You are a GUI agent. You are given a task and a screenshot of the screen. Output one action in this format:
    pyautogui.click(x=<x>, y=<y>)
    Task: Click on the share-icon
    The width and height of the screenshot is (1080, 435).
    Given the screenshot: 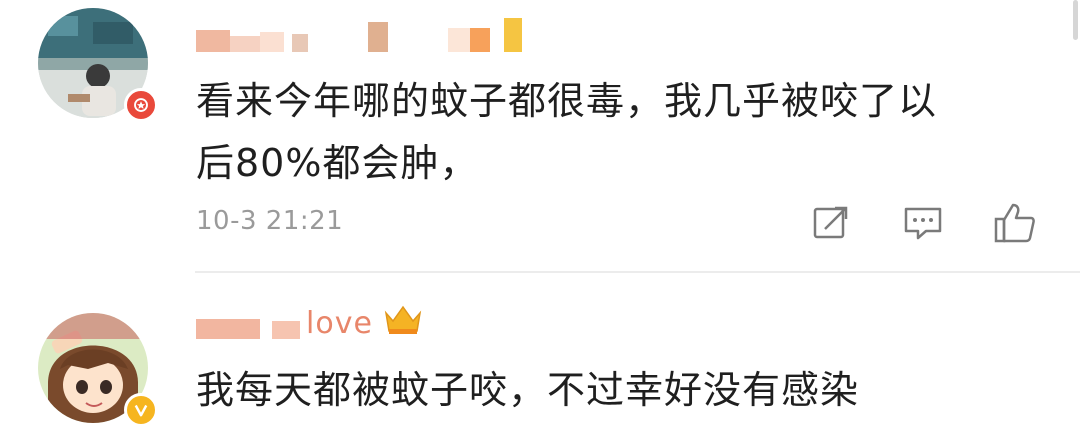 What is the action you would take?
    pyautogui.click(x=830, y=222)
    